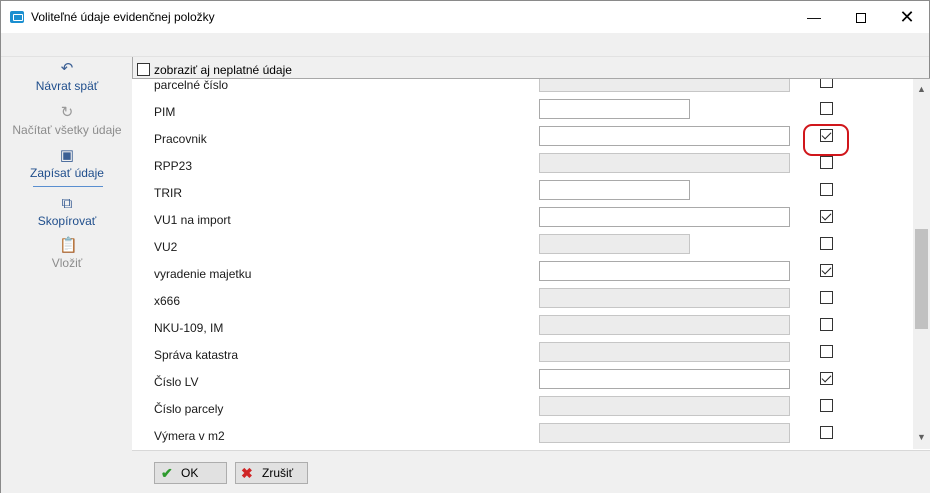 This screenshot has height=493, width=930. I want to click on sidebar-item-0: ↶ Návrat späť, so click(67, 77).